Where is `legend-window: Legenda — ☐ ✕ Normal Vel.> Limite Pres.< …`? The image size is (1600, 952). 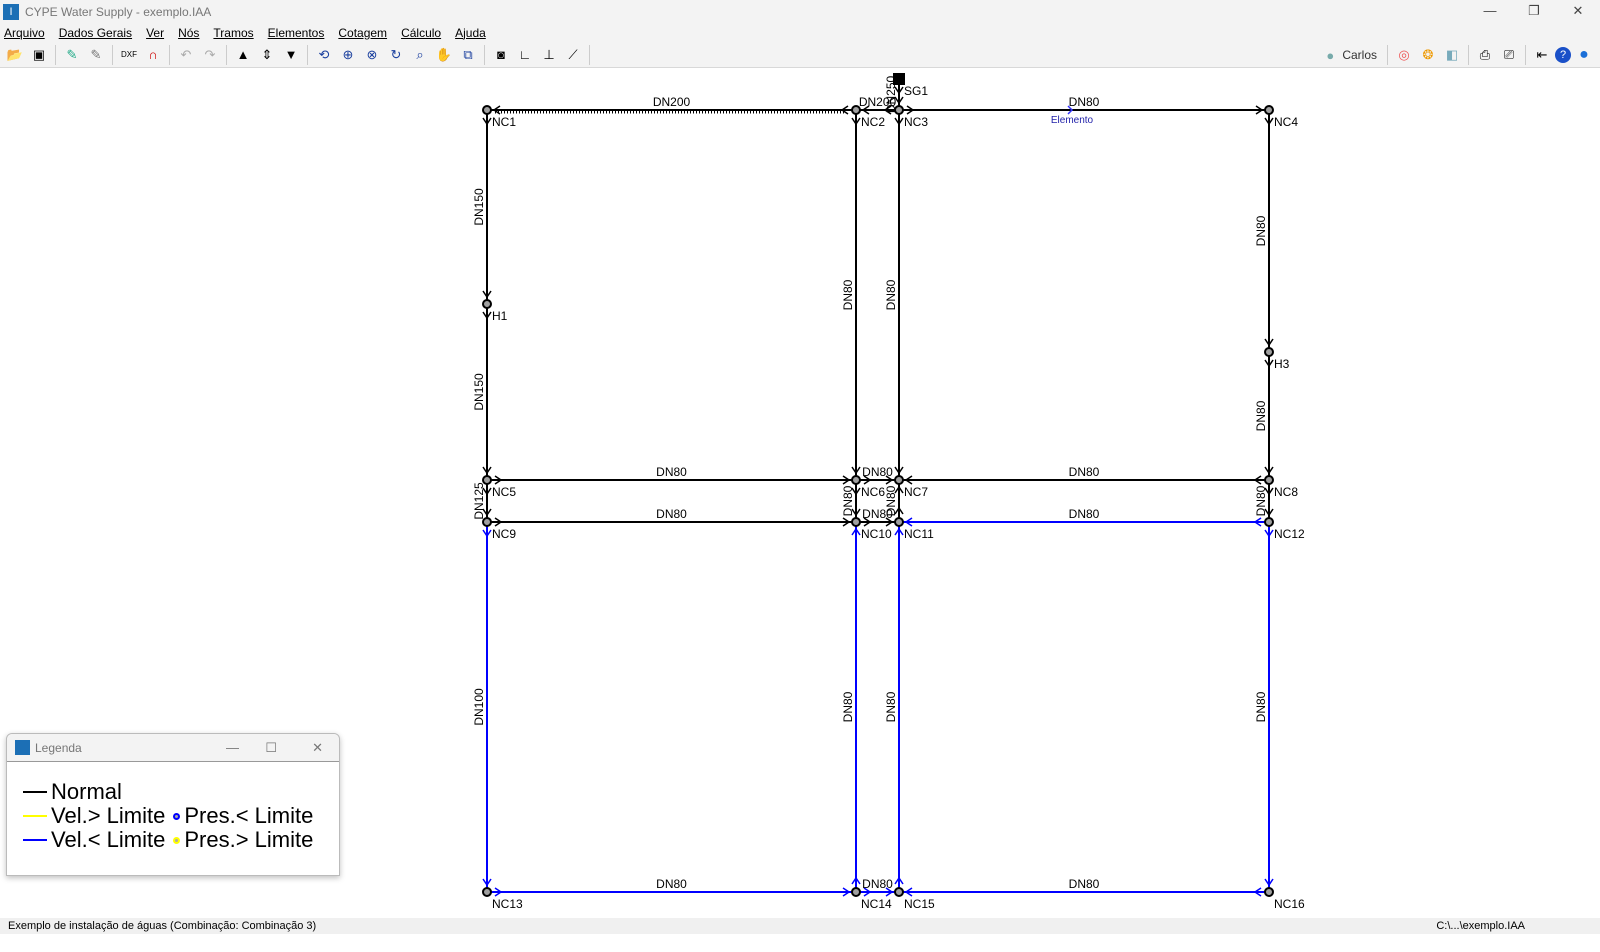 legend-window: Legenda — ☐ ✕ Normal Vel.> Limite Pres.< … is located at coordinates (173, 804).